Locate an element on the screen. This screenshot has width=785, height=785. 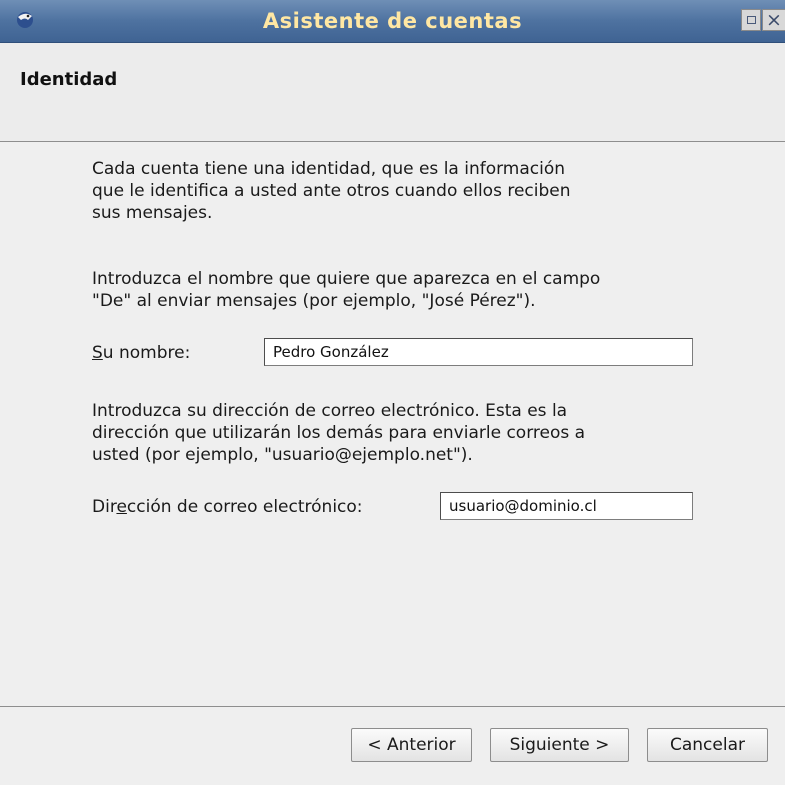
cancel-button: Cancelar is located at coordinates (707, 745).